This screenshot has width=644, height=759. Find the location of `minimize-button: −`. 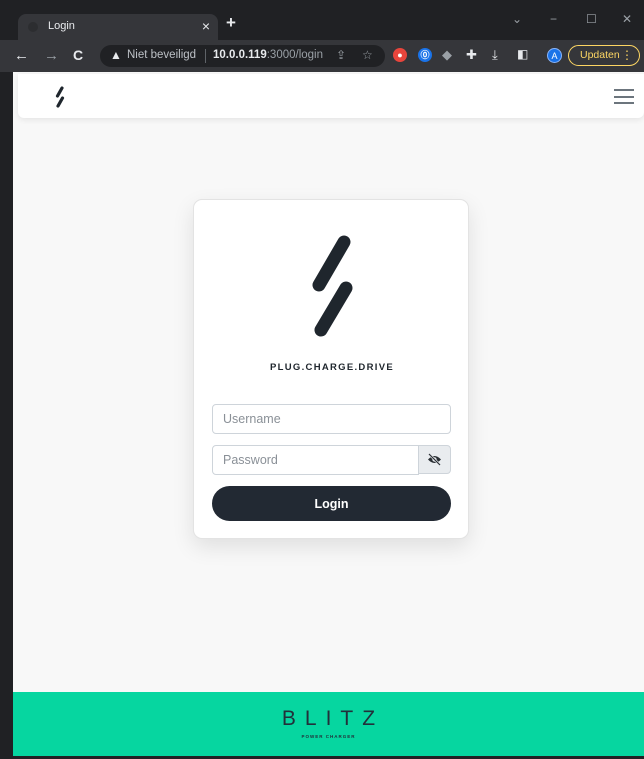

minimize-button: − is located at coordinates (553, 19).